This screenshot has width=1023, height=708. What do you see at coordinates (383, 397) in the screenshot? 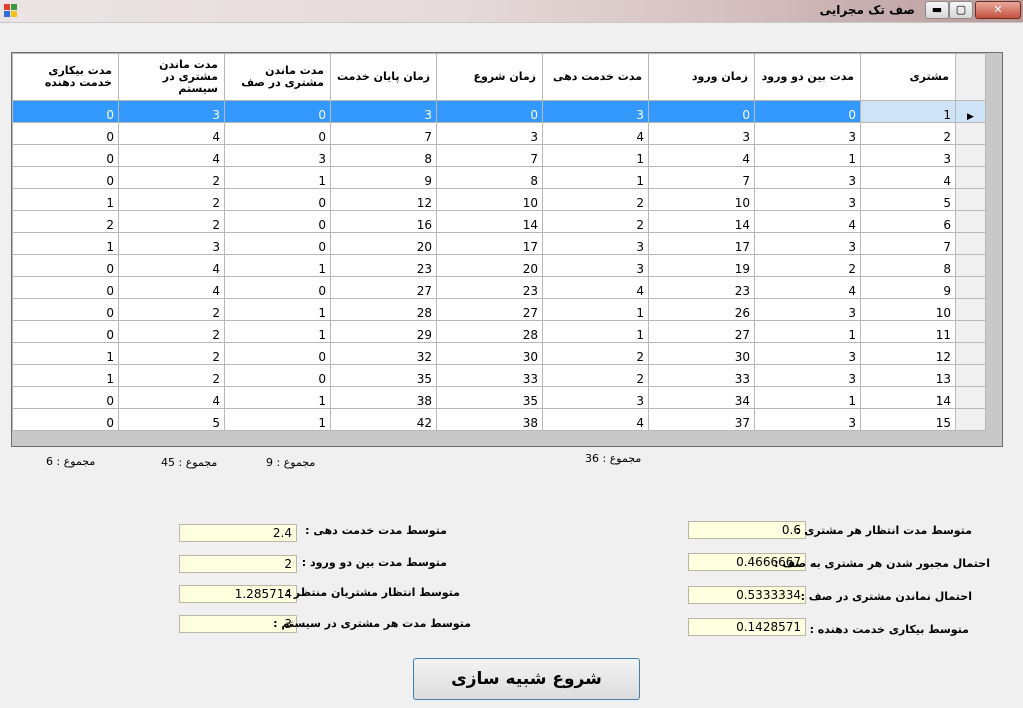
I see `table-cell: 38` at bounding box center [383, 397].